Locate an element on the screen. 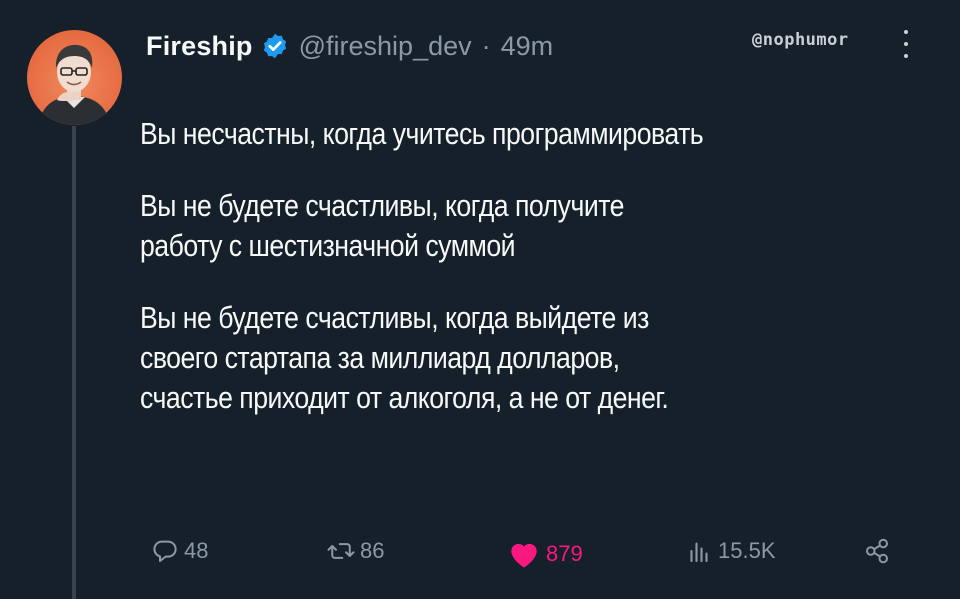  like-count: 879 is located at coordinates (564, 553).